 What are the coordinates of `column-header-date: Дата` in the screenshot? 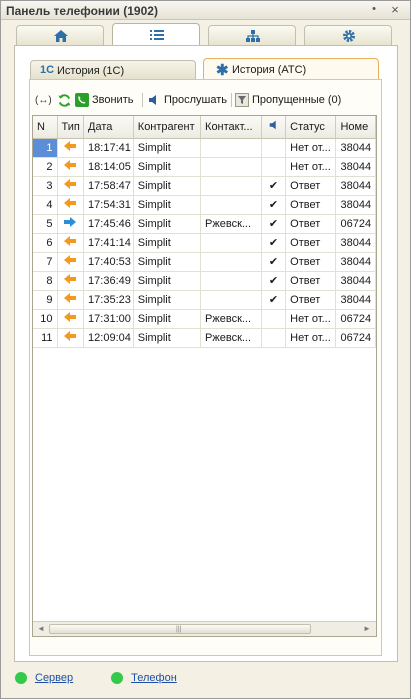 It's located at (108, 127).